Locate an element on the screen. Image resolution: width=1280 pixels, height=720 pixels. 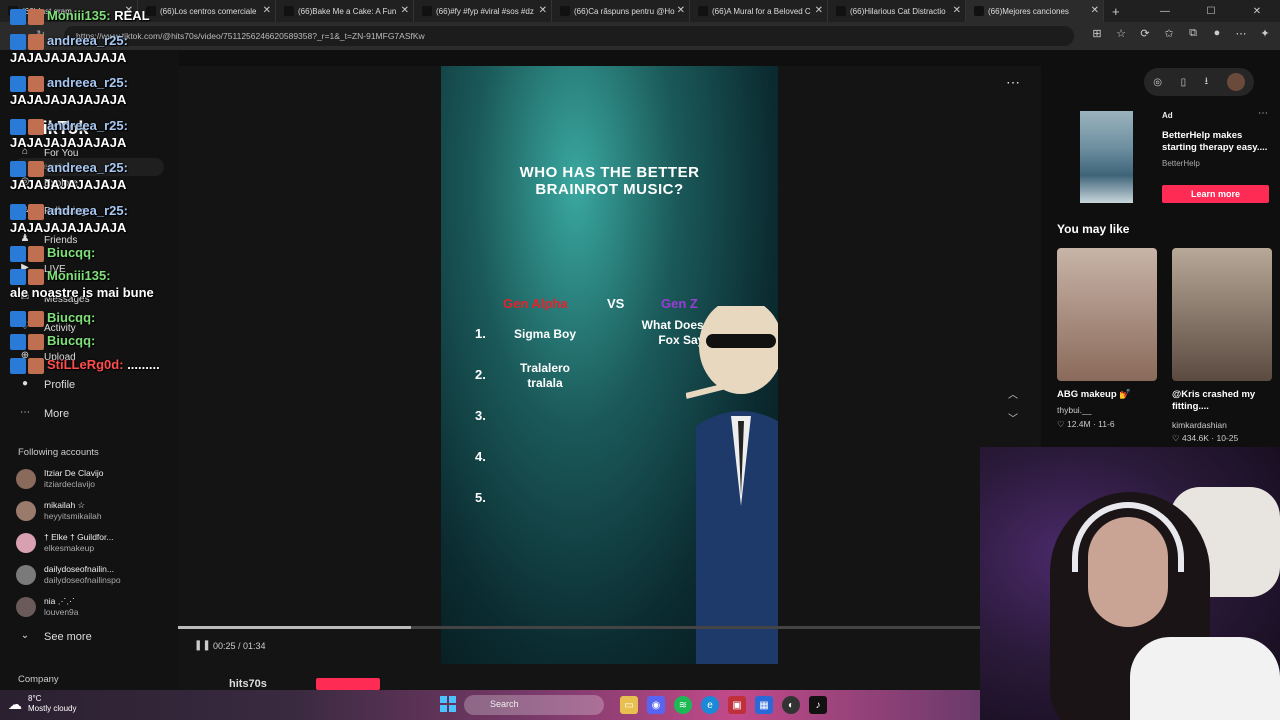
browser-tab: (66)Ca răspuns pentru @Ho ✕ is located at coordinates (621, 11).